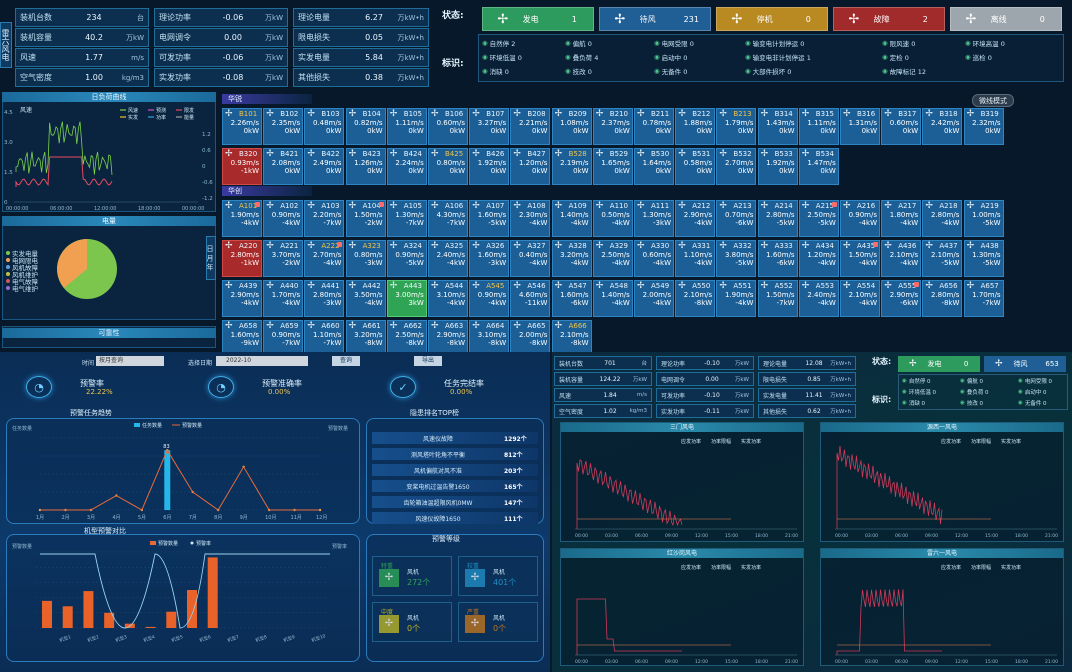 Image resolution: width=1072 pixels, height=672 pixels. I want to click on turbine-cell: ✢ A327 0.40m/s -4kW, so click(530, 258).